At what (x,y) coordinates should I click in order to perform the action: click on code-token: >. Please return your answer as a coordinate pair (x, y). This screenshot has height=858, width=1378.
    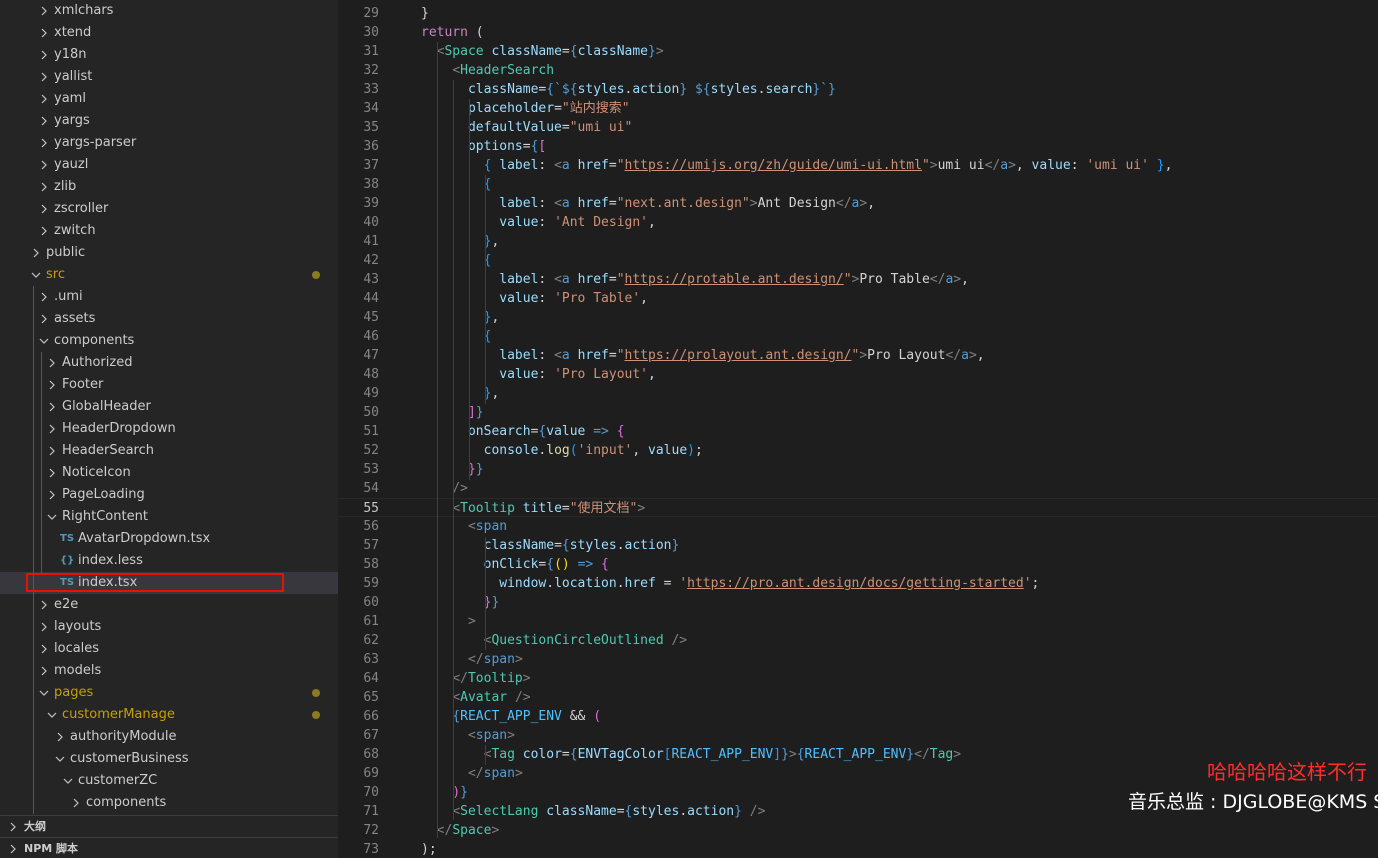
    Looking at the image, I should click on (1012, 165).